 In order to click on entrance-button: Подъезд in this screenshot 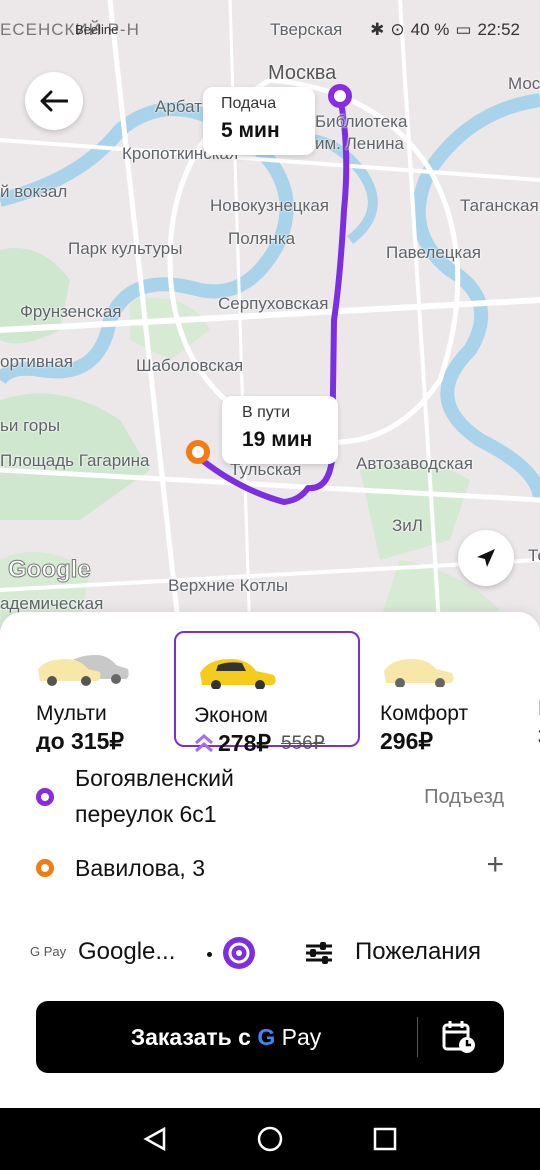, I will do `click(464, 797)`.